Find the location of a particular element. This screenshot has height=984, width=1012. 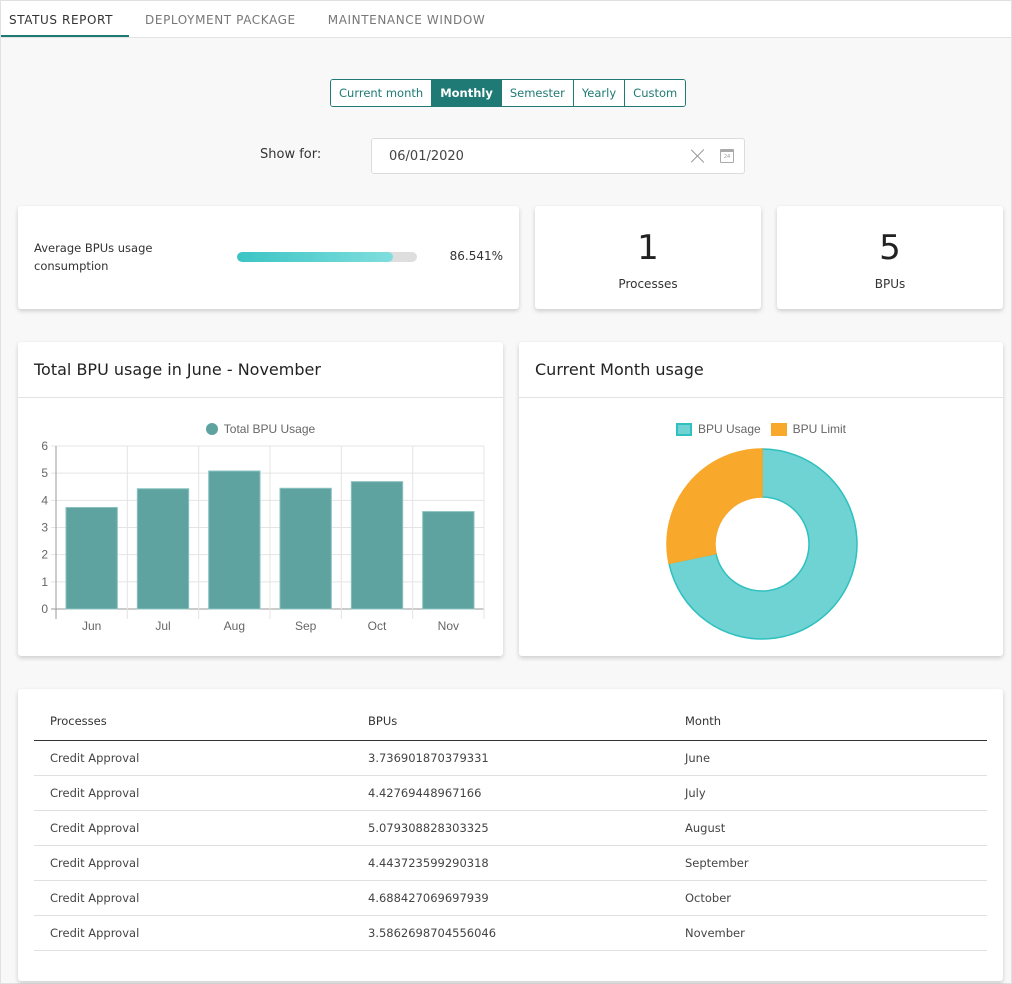

y-tick-label: 2 is located at coordinates (44, 555).